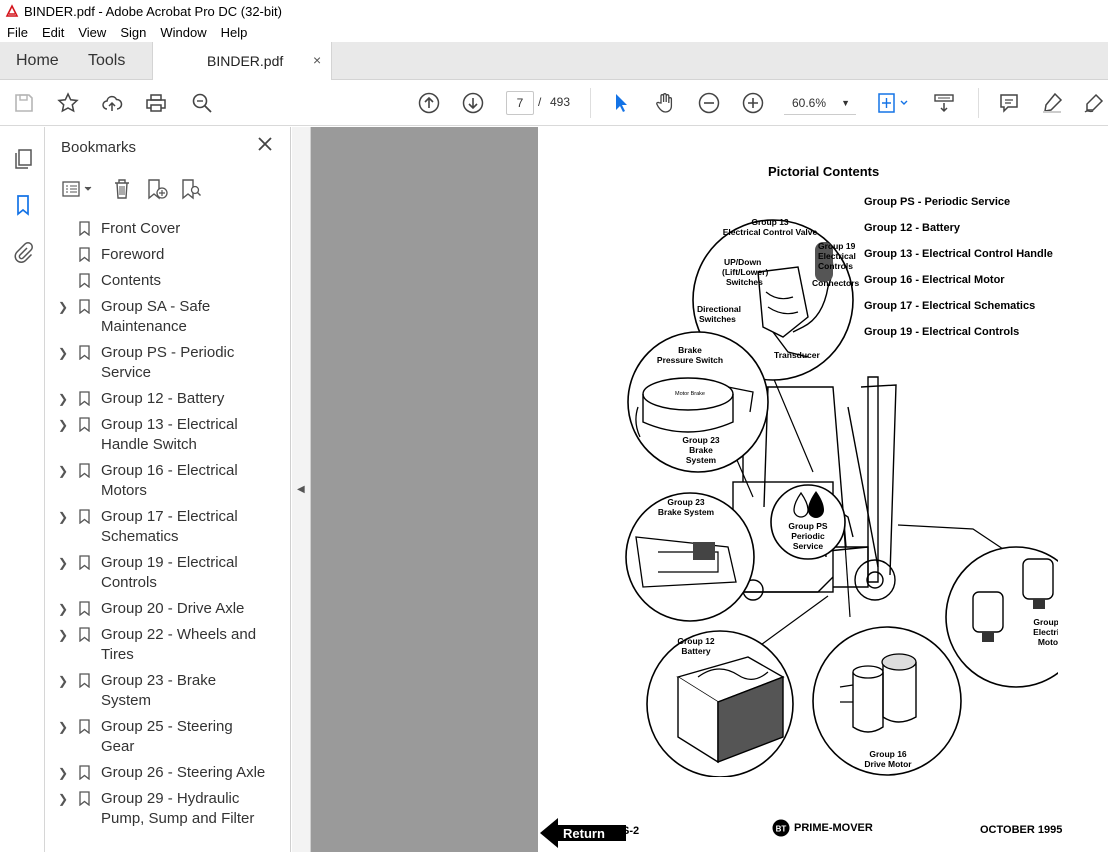 The image size is (1108, 852). Describe the element at coordinates (17, 32) in the screenshot. I see `menu-file: File` at that location.